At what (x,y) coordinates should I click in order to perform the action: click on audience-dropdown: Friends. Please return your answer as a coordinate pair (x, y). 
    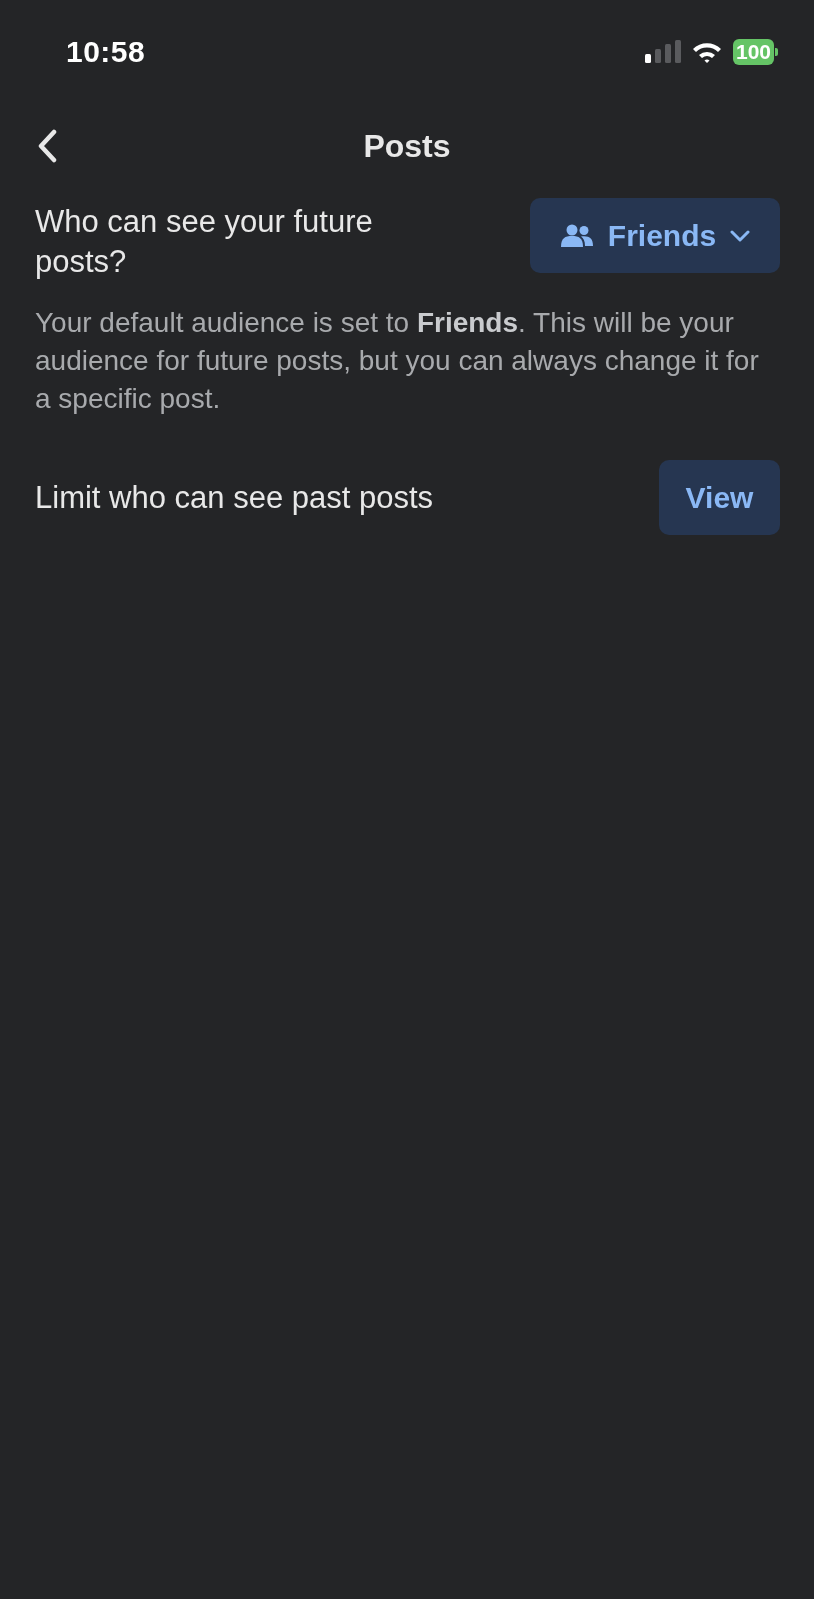
    Looking at the image, I should click on (655, 235).